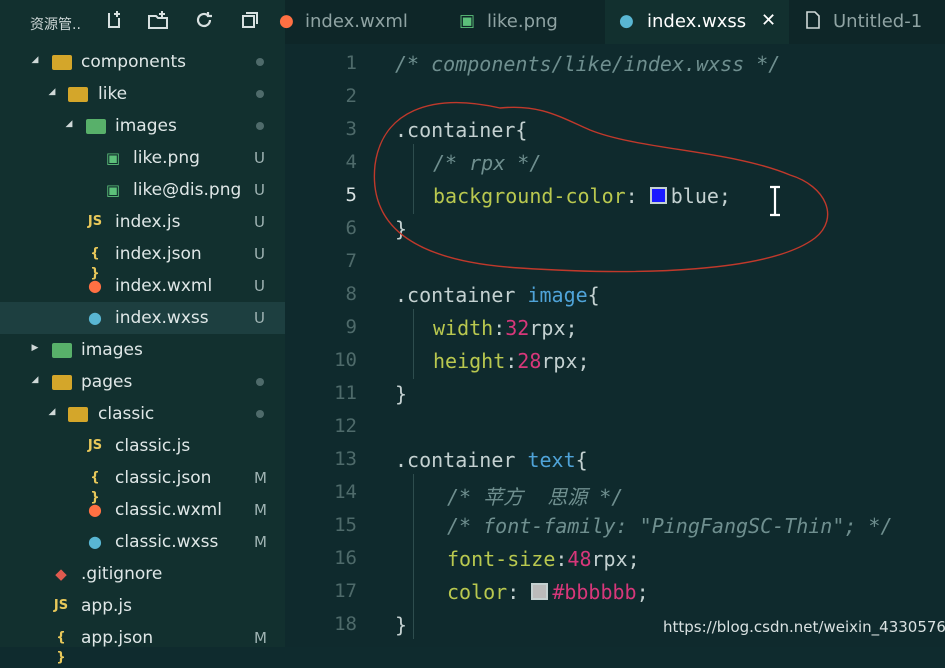 This screenshot has width=945, height=668. Describe the element at coordinates (601, 187) in the screenshot. I see `annotation-circle` at that location.